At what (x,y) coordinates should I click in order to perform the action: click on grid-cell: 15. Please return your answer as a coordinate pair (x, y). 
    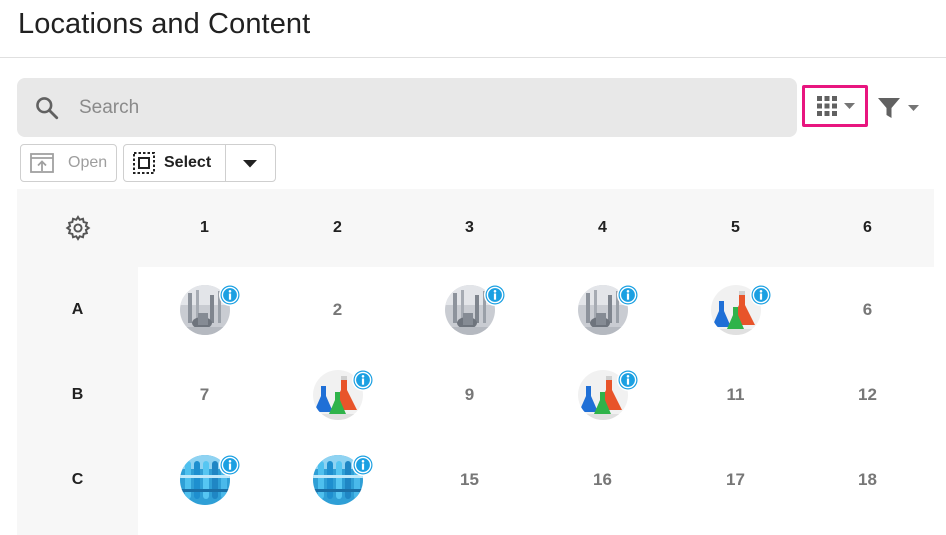
    Looking at the image, I should click on (469, 479).